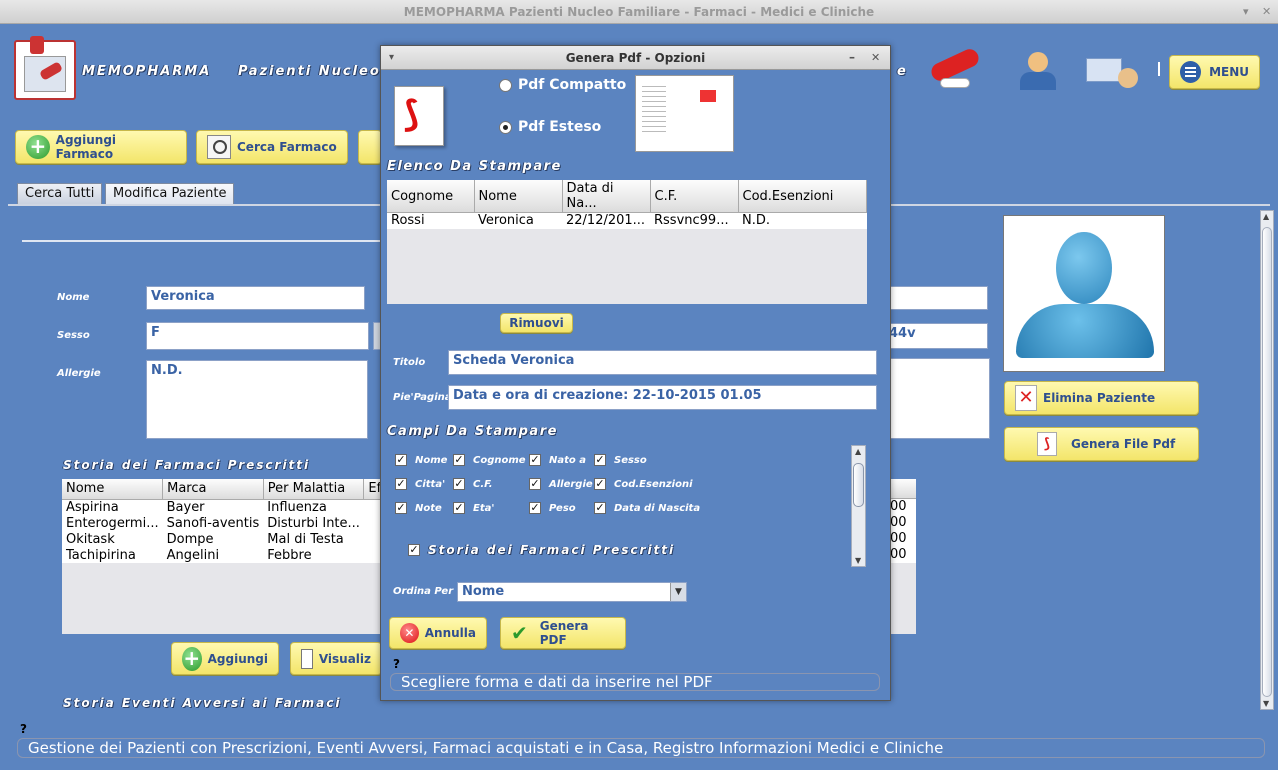 The height and width of the screenshot is (770, 1278). Describe the element at coordinates (438, 633) in the screenshot. I see `cancel-button: ✕ Annulla` at that location.